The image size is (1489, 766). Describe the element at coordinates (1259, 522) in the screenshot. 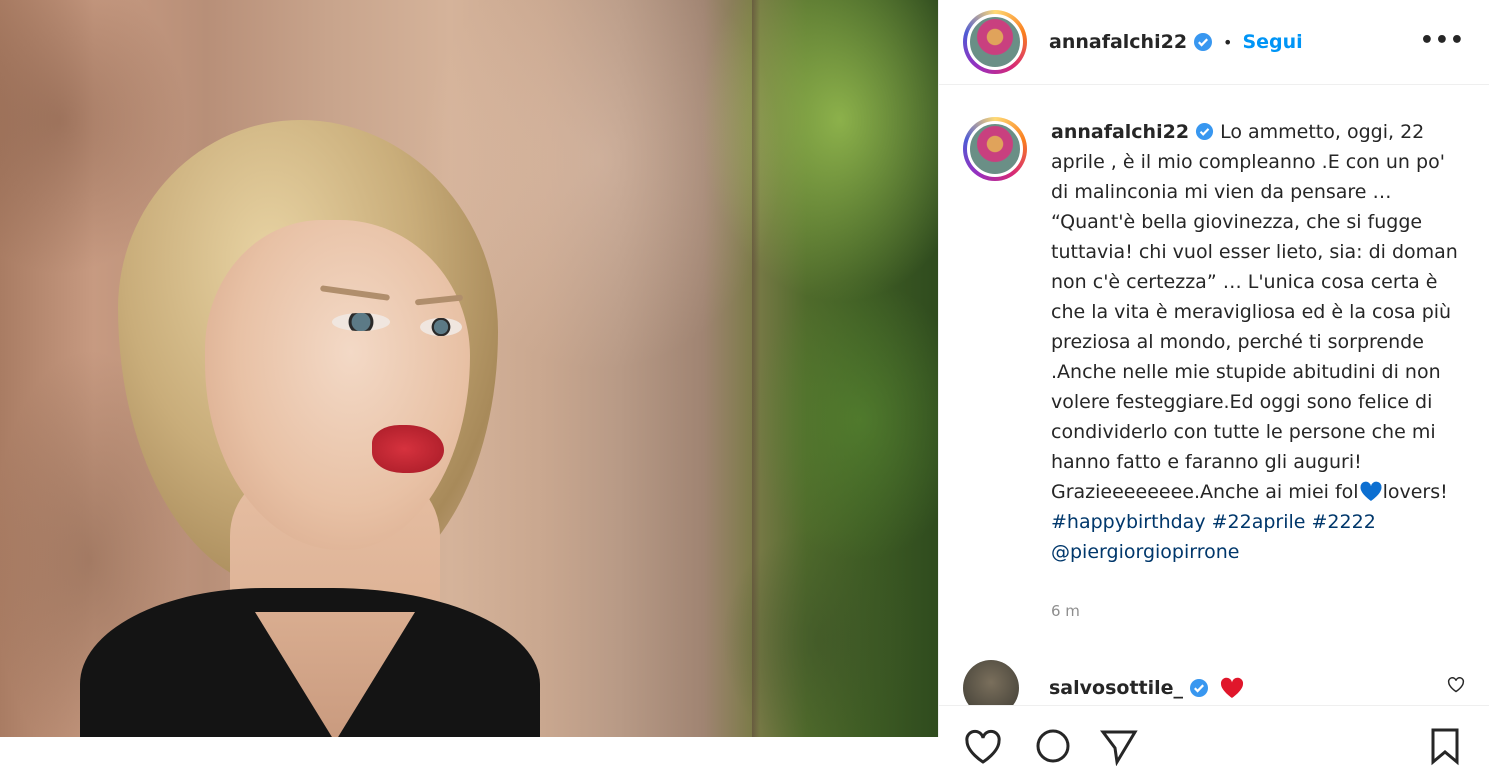

I see `hashtag-link: #22aprile` at that location.